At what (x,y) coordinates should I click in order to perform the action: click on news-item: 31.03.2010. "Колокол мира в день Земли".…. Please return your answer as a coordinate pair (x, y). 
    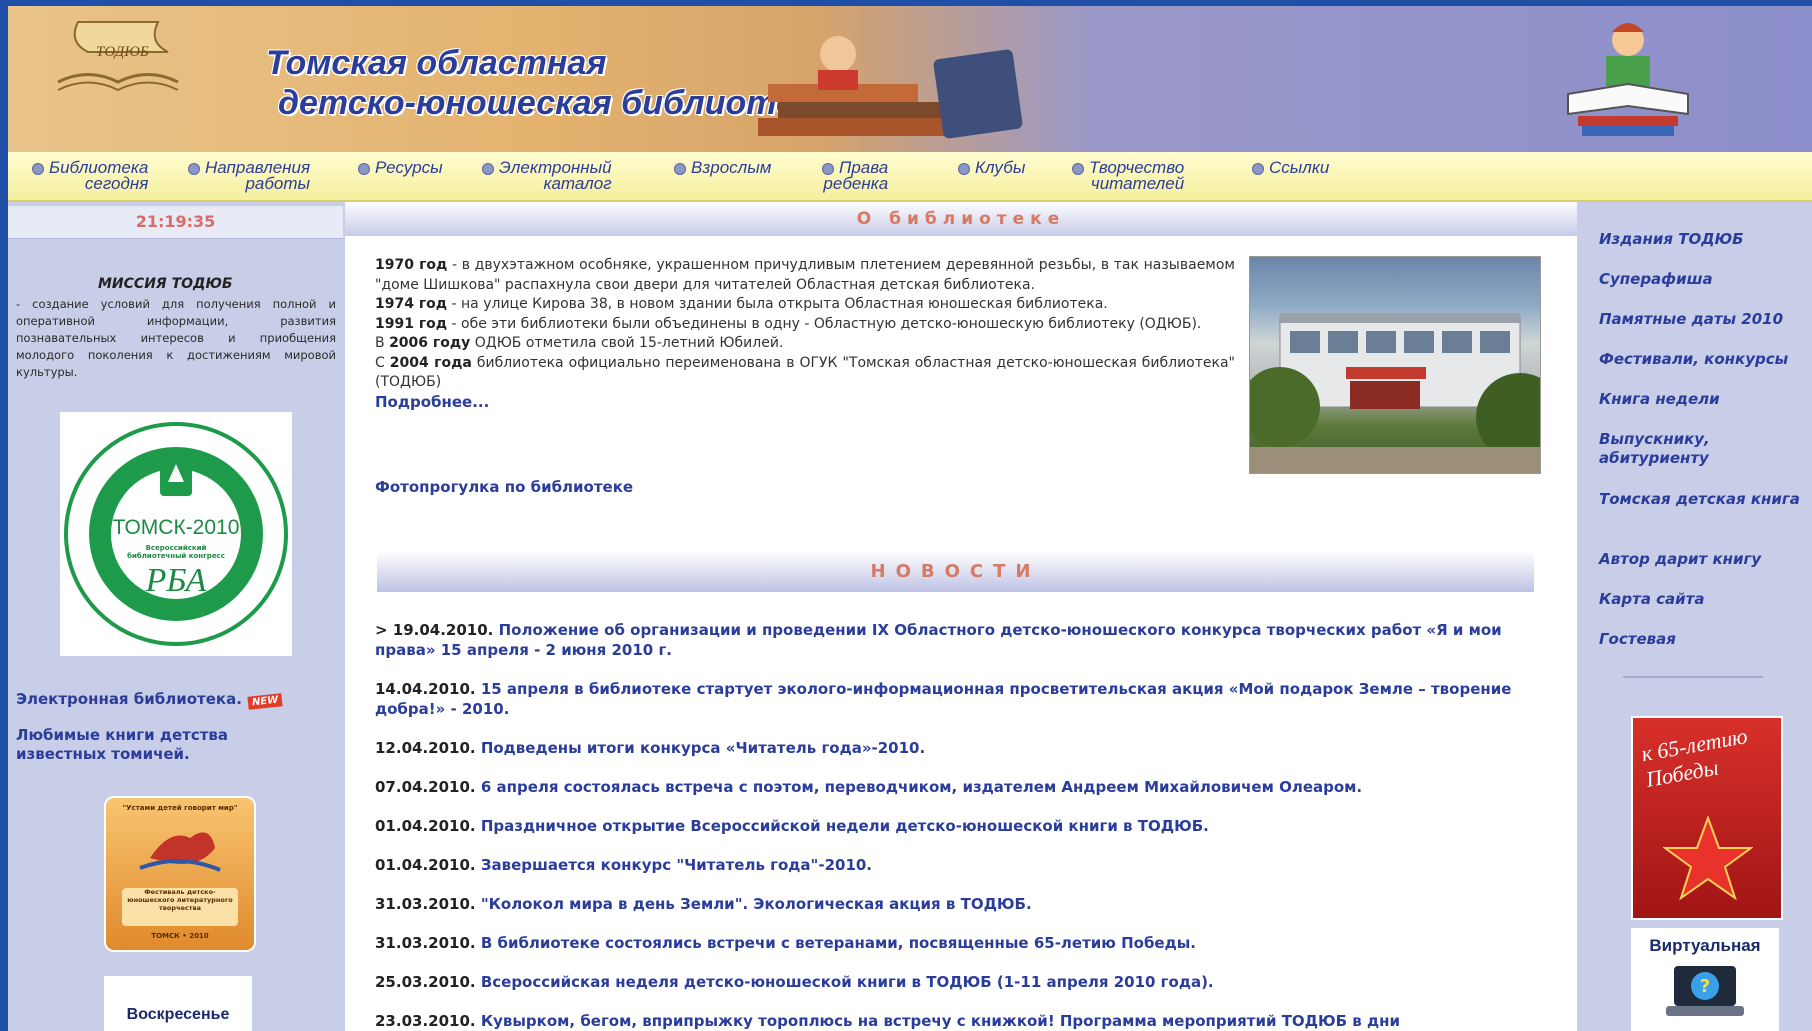
    Looking at the image, I should click on (955, 904).